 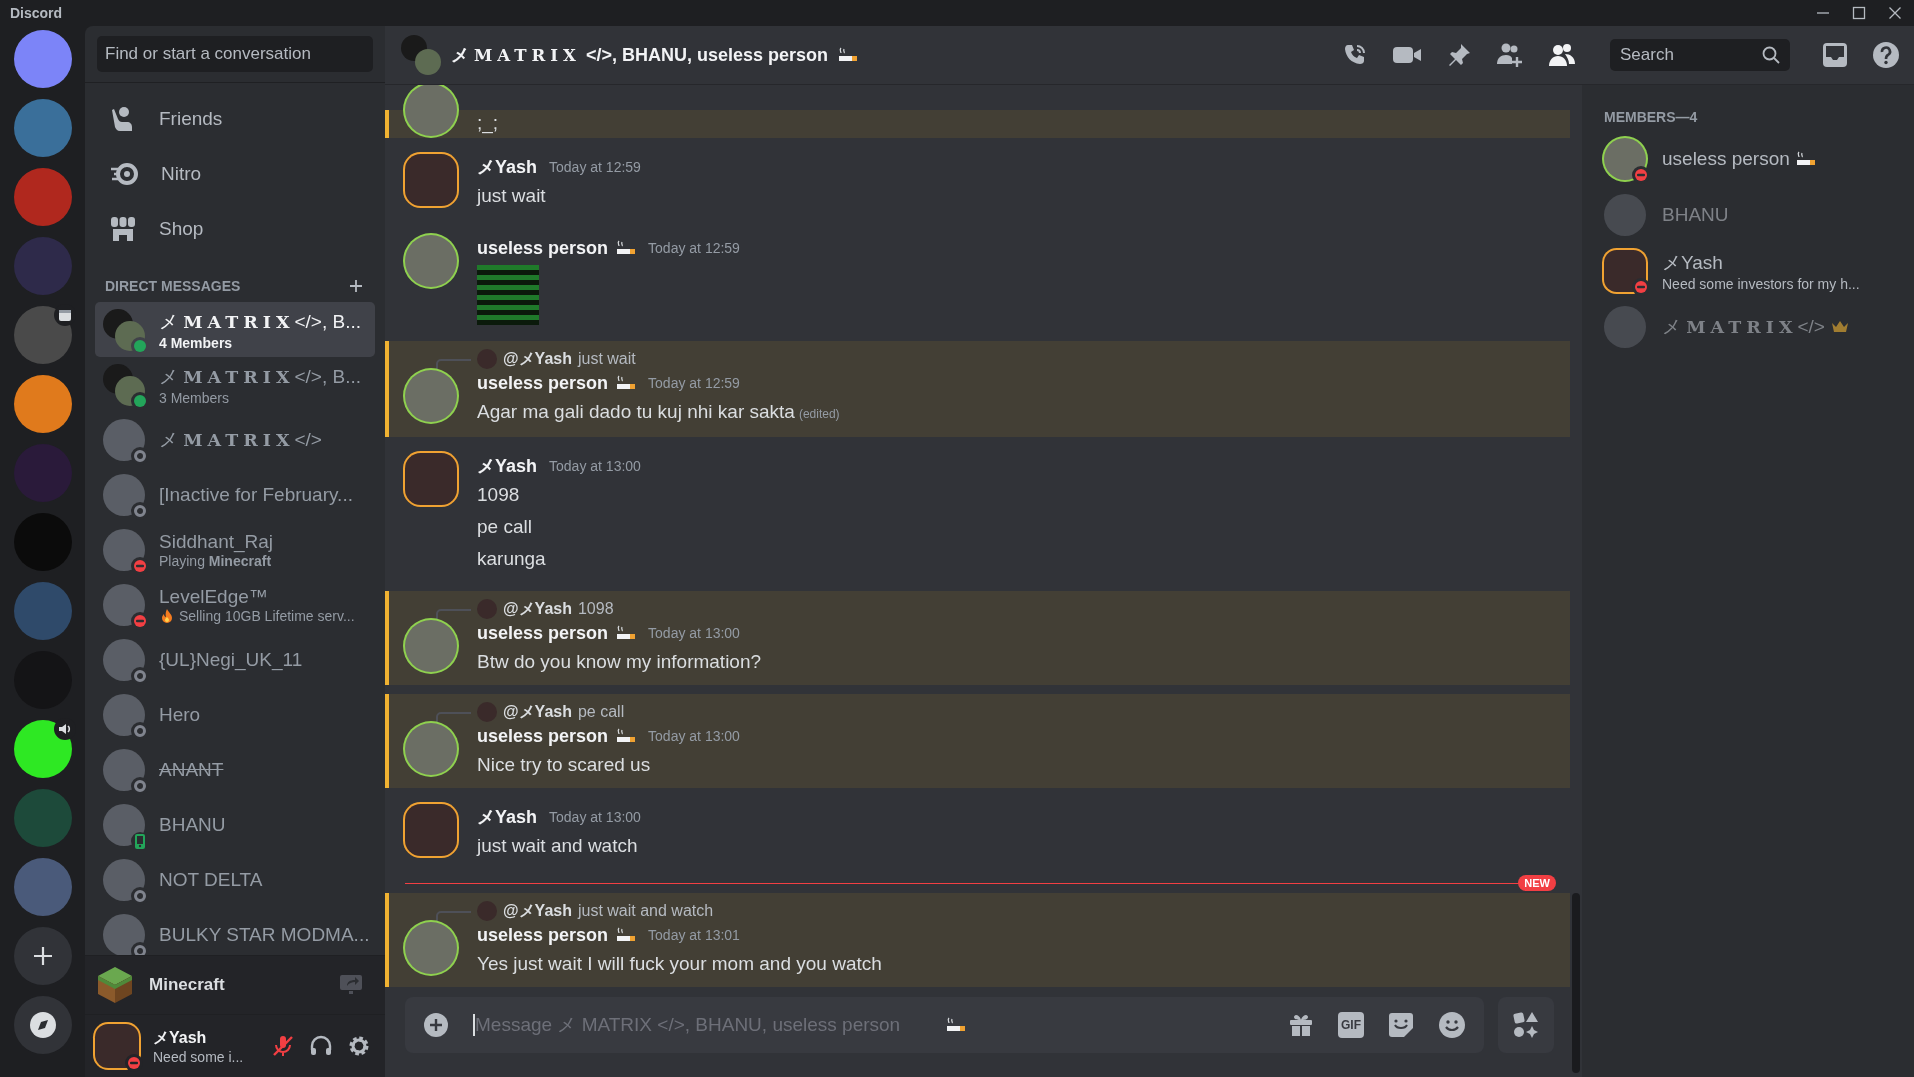 What do you see at coordinates (235, 769) in the screenshot?
I see `conversation-item: ANANT` at bounding box center [235, 769].